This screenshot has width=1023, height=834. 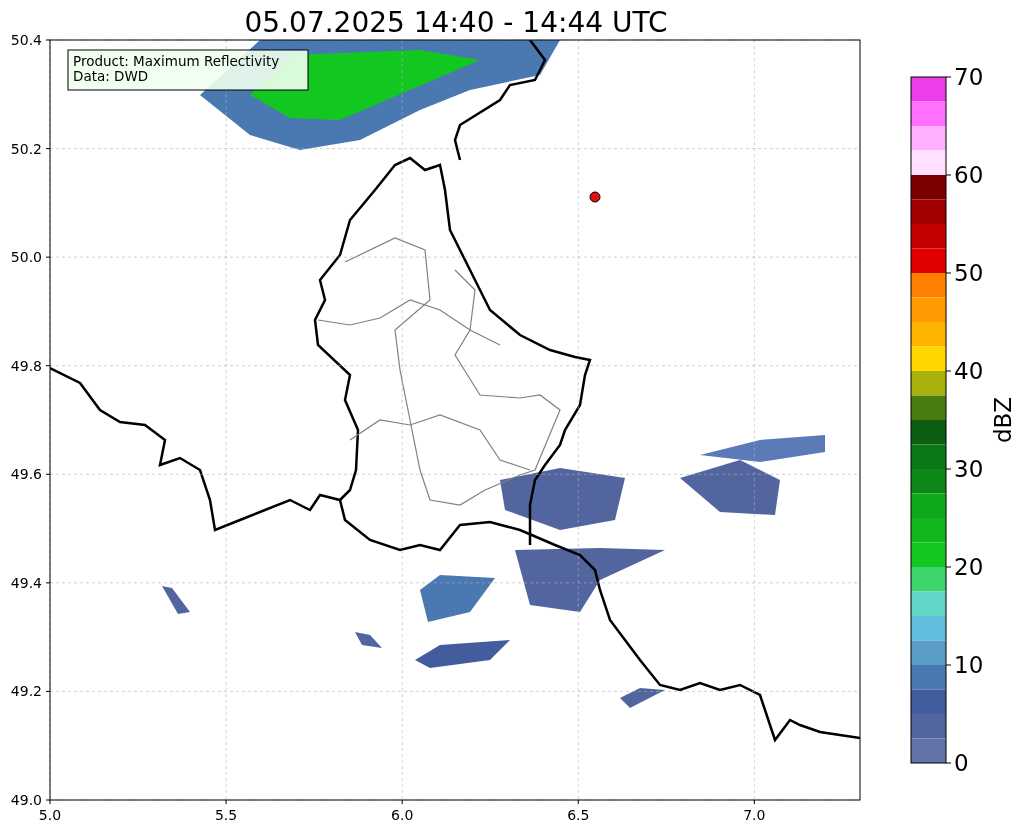 What do you see at coordinates (969, 371) in the screenshot?
I see `colorbar-tick-label: 40` at bounding box center [969, 371].